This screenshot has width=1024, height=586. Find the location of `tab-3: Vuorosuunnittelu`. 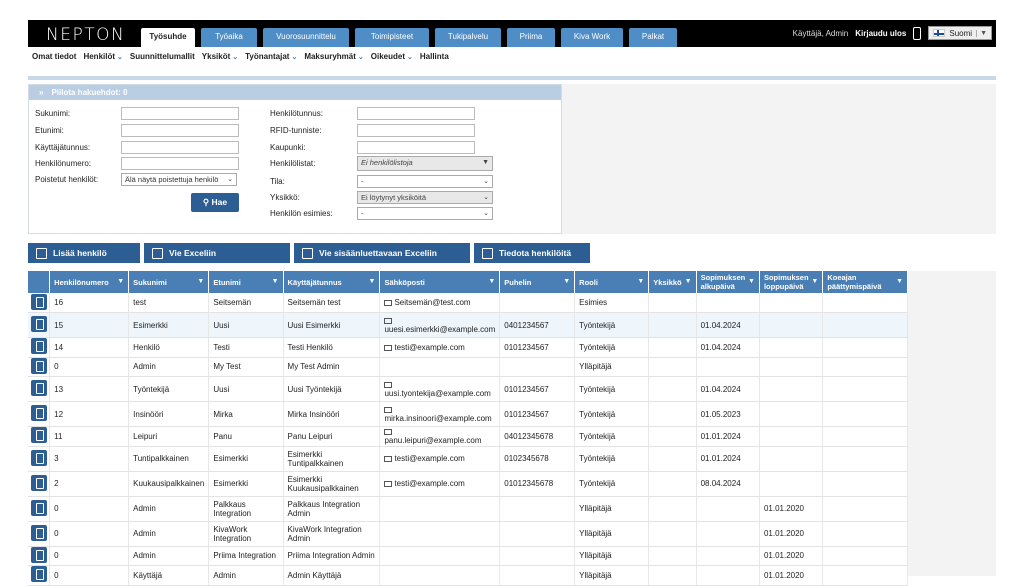

tab-3: Vuorosuunnittelu is located at coordinates (306, 37).